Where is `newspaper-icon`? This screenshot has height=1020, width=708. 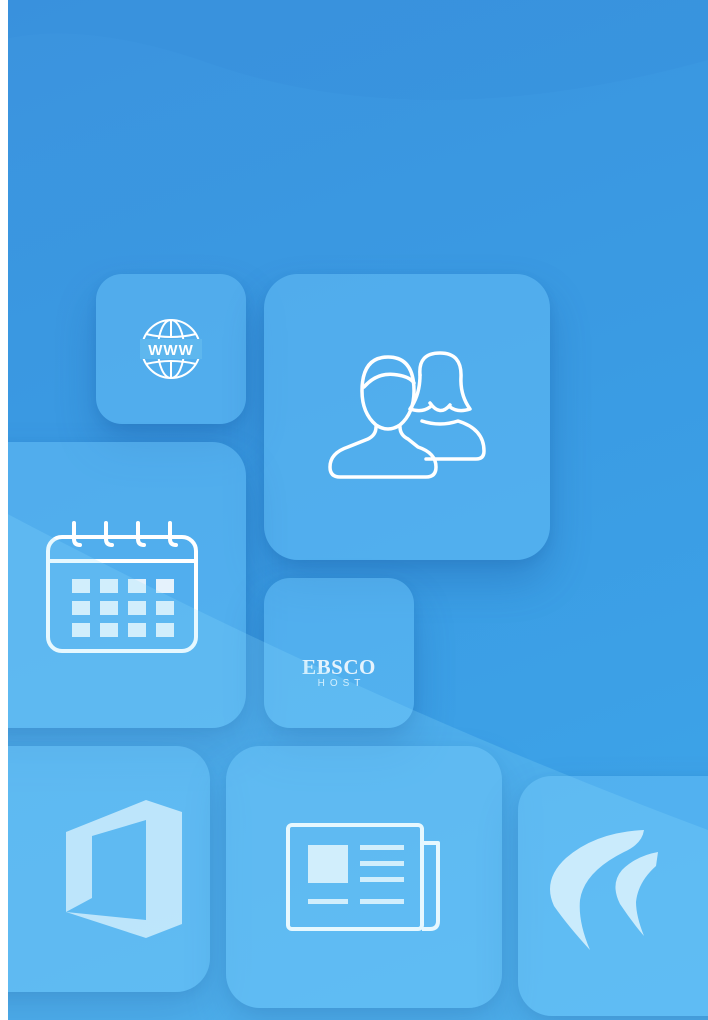 newspaper-icon is located at coordinates (363, 877).